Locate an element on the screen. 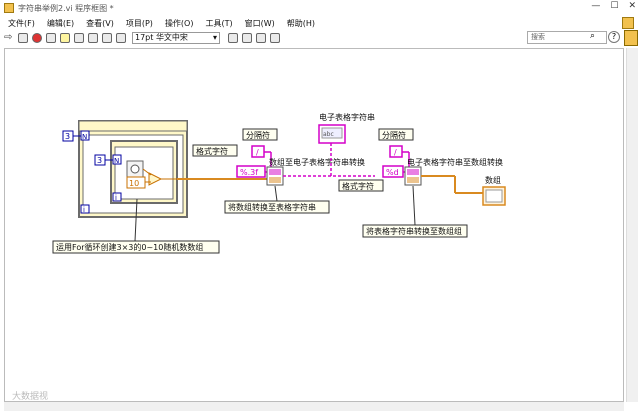 This screenshot has height=411, width=640. chevron-down-icon: ▾ is located at coordinates (214, 37).